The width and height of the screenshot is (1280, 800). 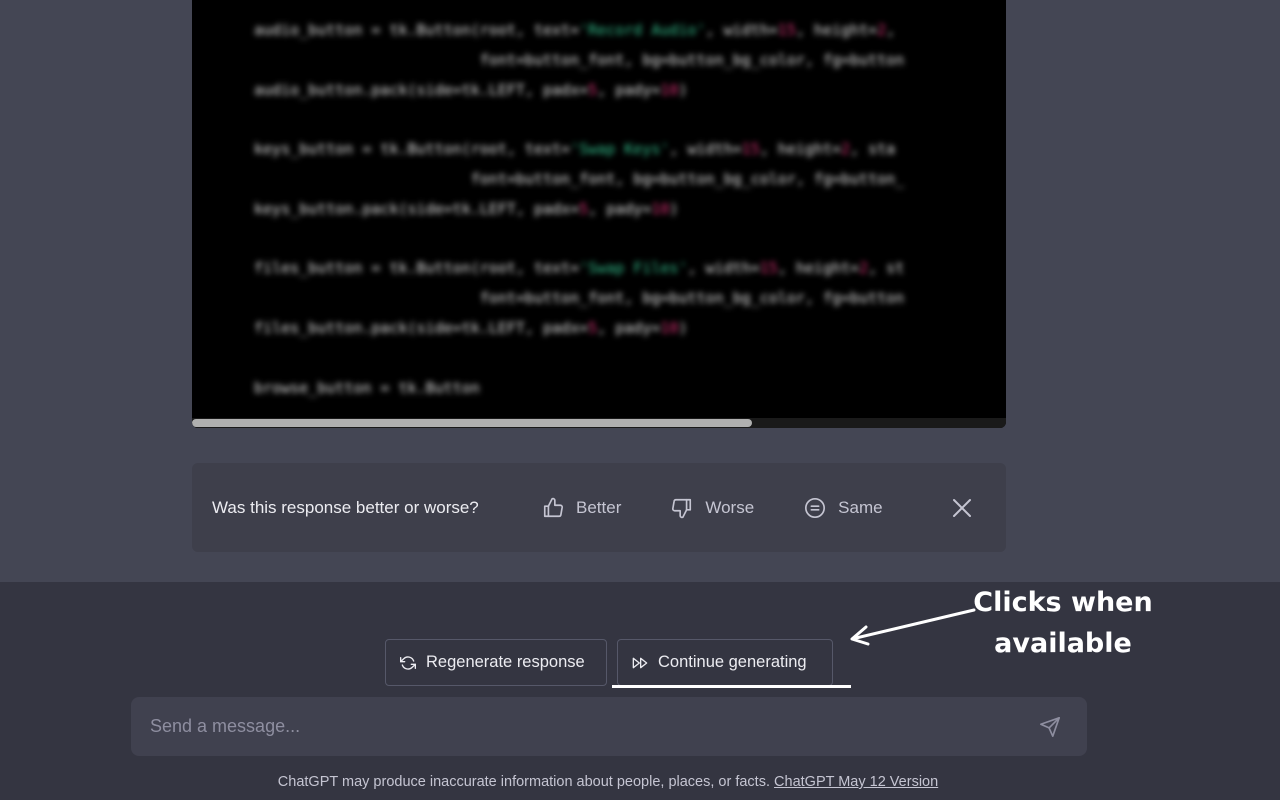 I want to click on same-button: Same, so click(x=843, y=508).